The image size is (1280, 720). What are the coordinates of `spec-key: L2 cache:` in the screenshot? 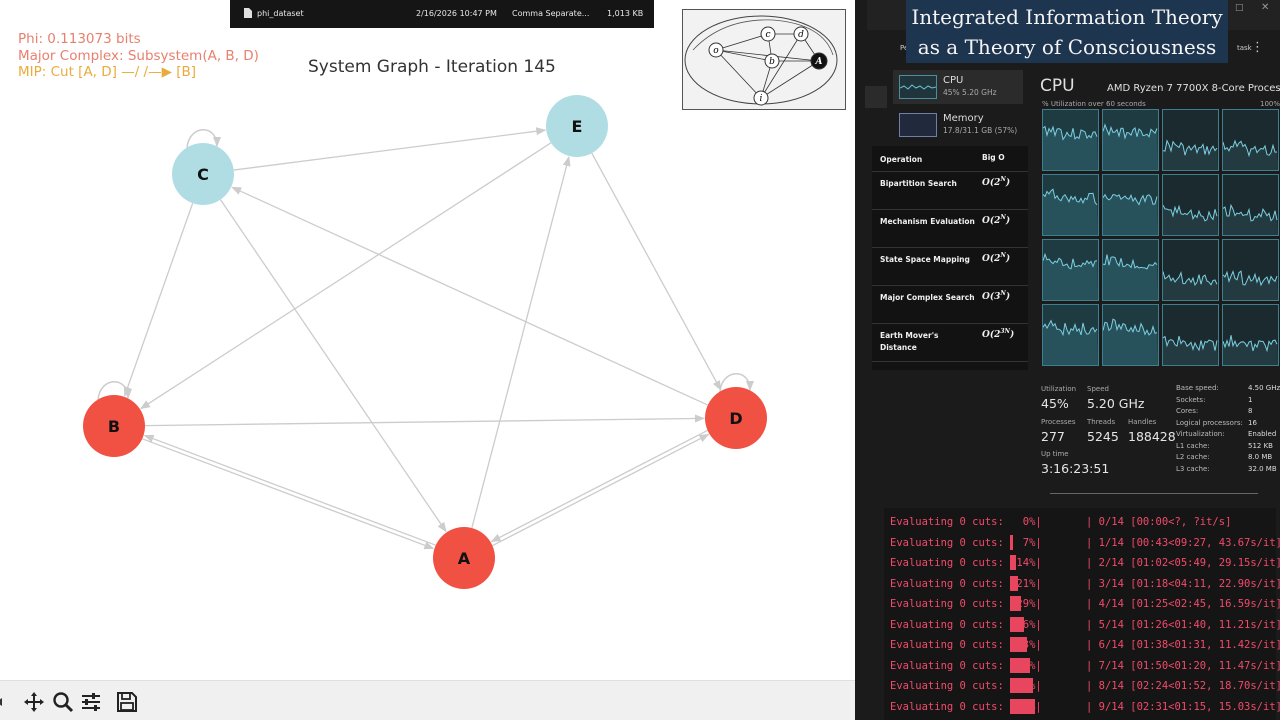 It's located at (1193, 457).